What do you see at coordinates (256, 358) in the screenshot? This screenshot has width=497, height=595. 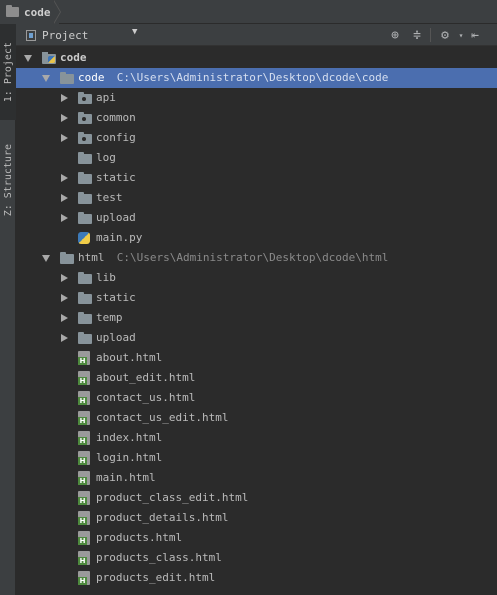 I see `tree-file-item: about.html` at bounding box center [256, 358].